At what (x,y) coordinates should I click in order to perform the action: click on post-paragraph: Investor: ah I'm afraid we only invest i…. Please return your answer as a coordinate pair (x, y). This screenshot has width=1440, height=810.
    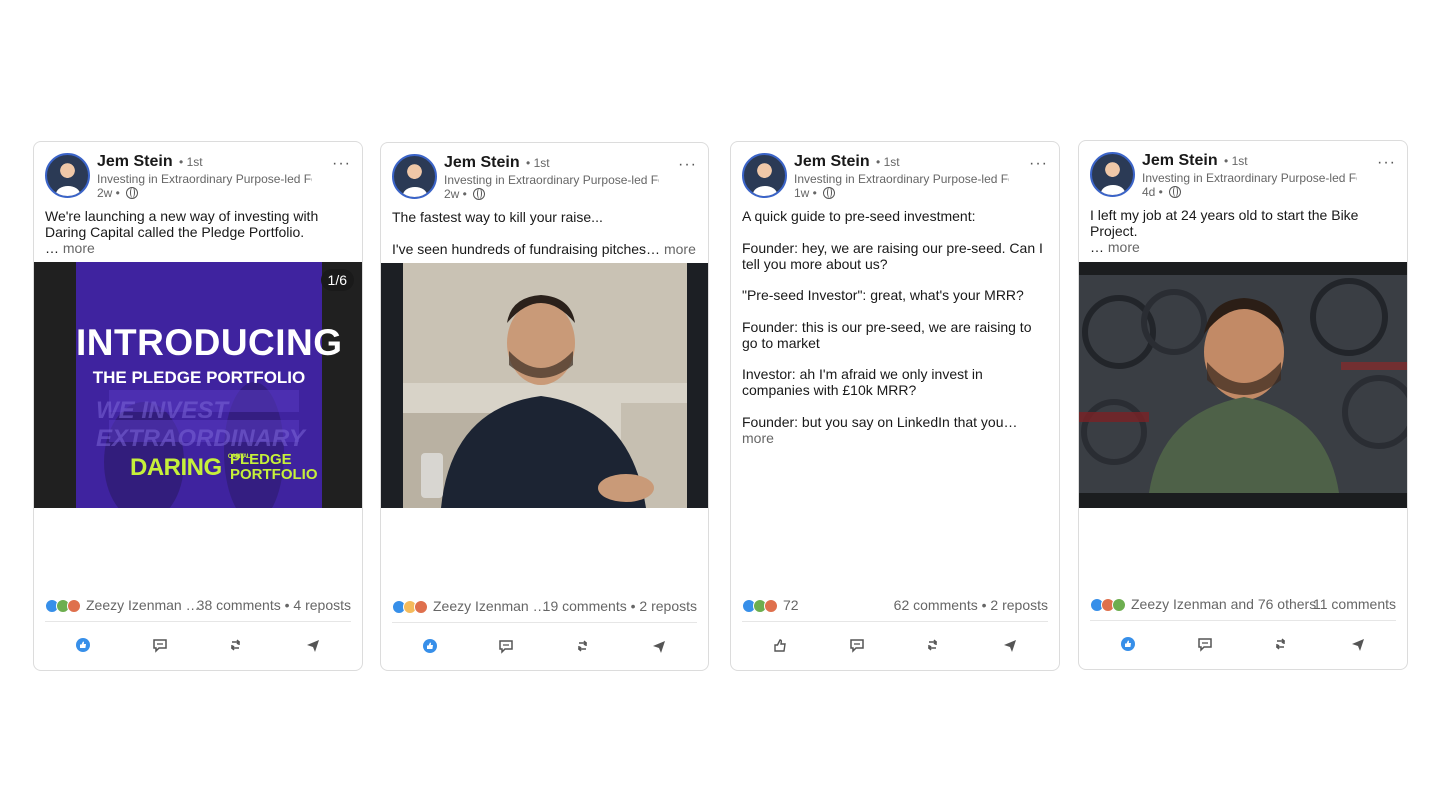
    Looking at the image, I should click on (862, 382).